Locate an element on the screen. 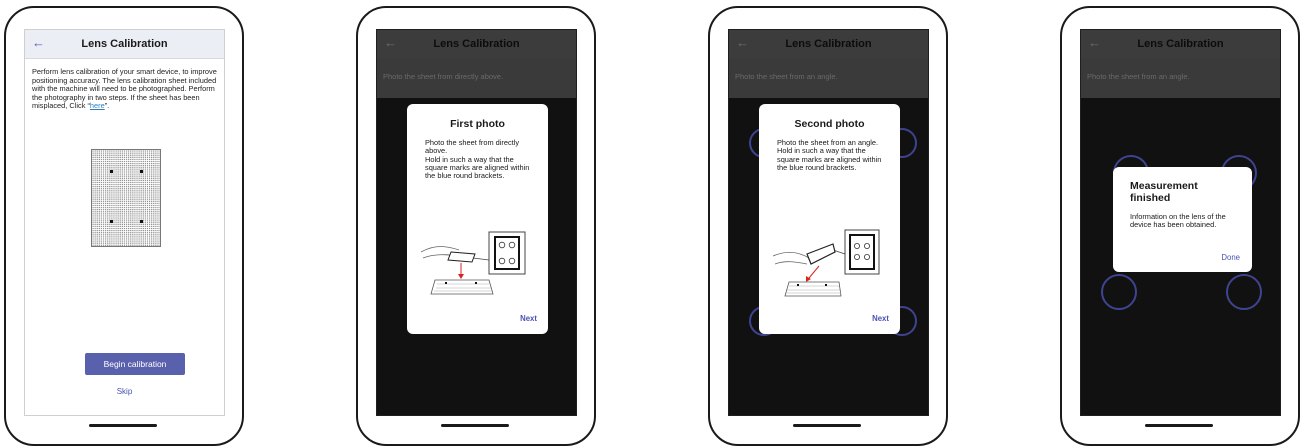  dialog-title: Measurement finished is located at coordinates (1164, 192).